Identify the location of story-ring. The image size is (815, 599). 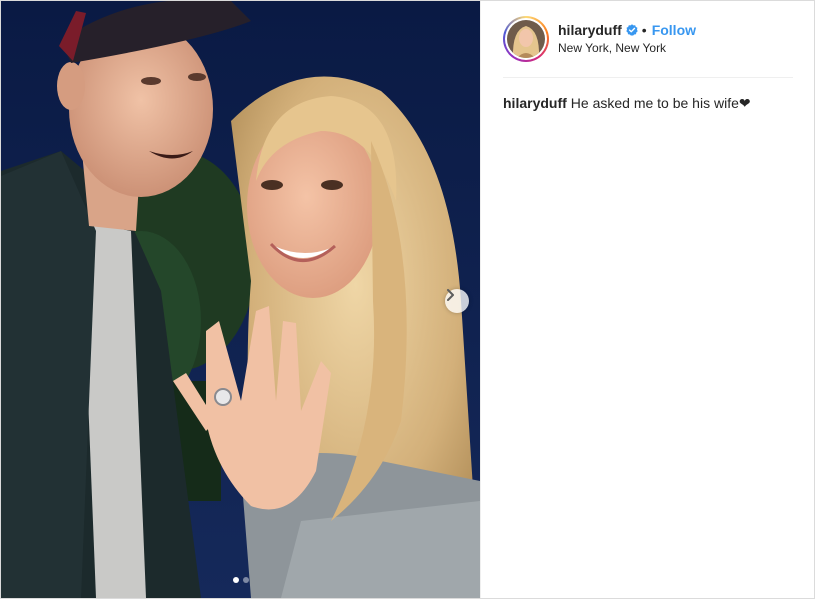
(526, 39).